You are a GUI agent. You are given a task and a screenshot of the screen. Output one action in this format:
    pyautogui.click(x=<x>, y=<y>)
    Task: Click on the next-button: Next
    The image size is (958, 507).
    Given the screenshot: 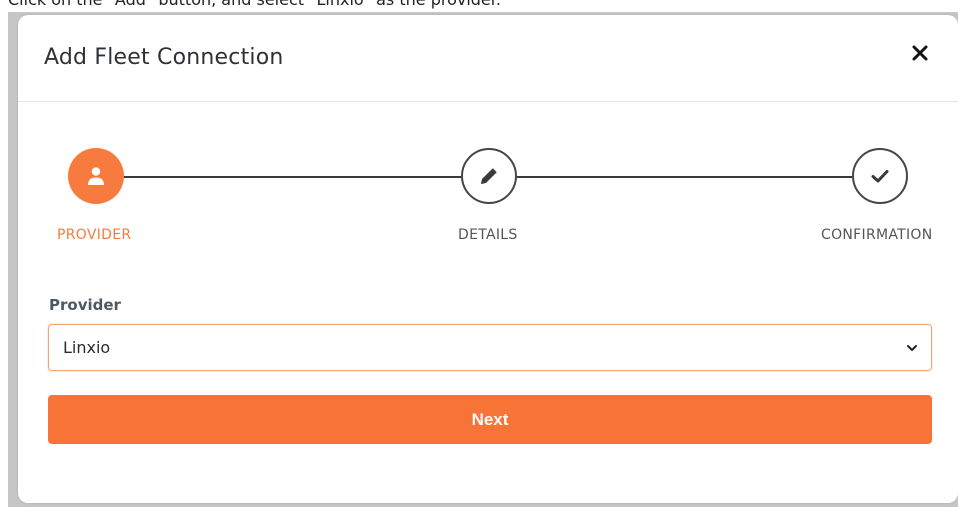 What is the action you would take?
    pyautogui.click(x=490, y=419)
    